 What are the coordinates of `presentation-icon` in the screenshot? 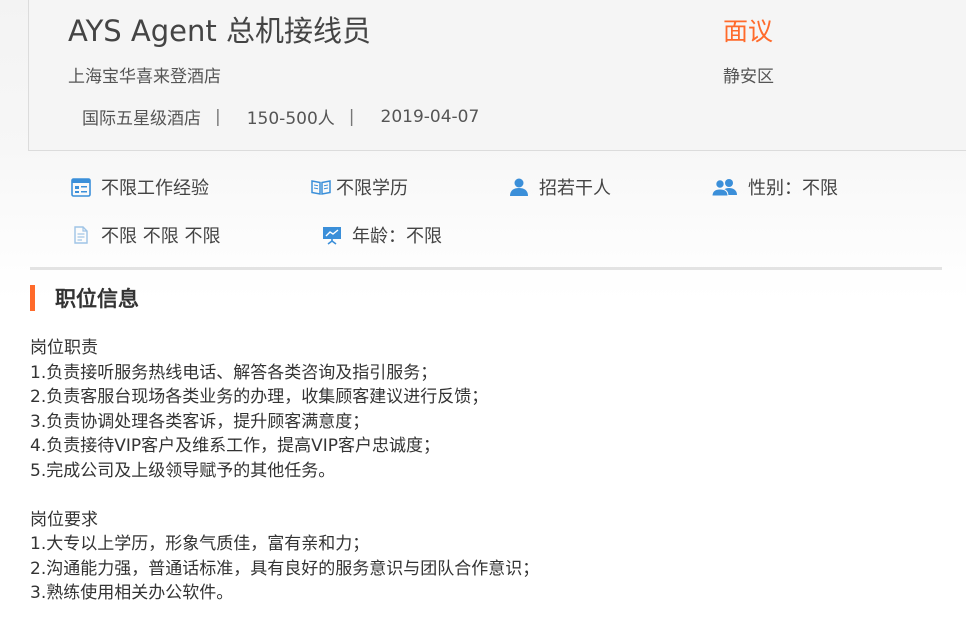 It's located at (332, 235).